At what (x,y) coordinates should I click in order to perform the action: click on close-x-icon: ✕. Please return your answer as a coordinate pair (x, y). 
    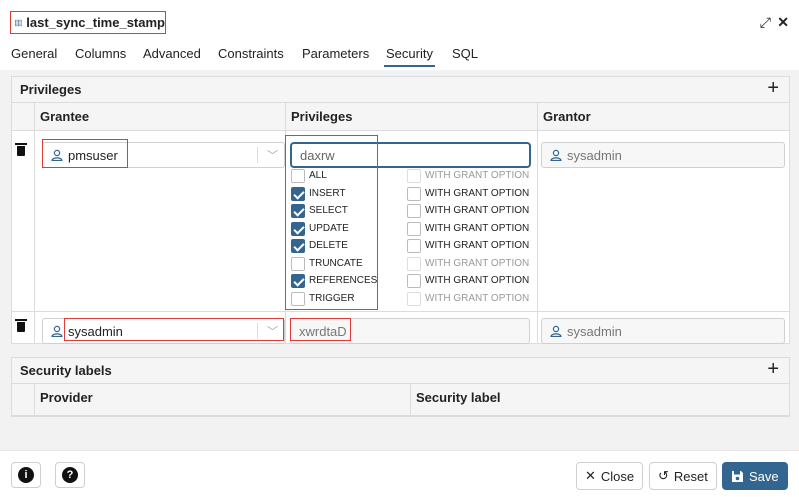
    Looking at the image, I should click on (590, 475).